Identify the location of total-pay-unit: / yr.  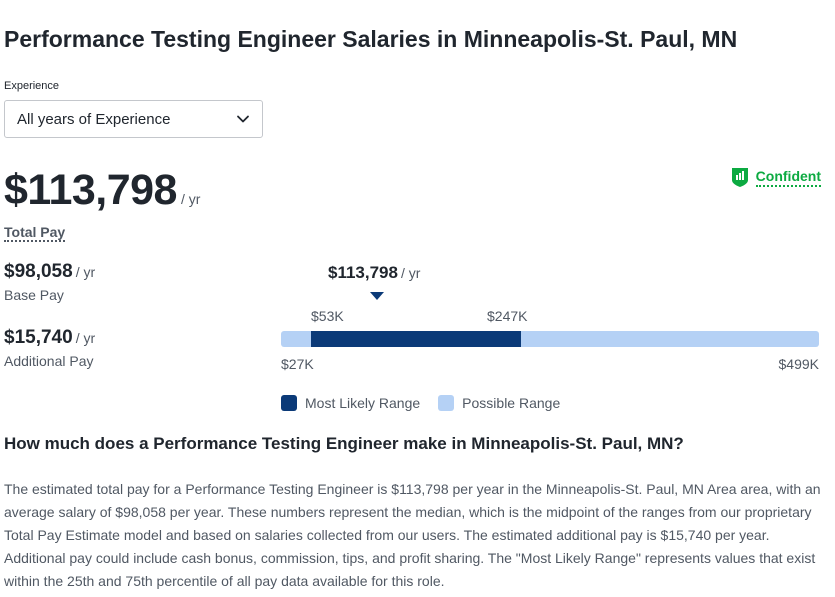
(190, 199).